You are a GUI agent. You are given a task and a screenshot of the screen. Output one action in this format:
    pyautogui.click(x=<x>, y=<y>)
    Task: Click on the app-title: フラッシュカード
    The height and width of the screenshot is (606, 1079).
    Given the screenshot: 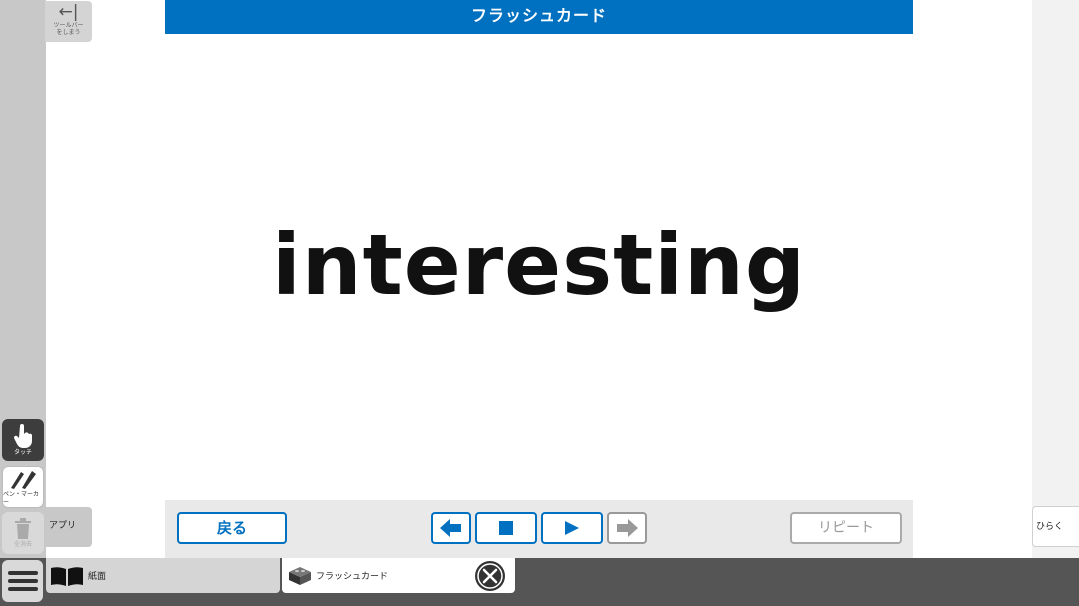 What is the action you would take?
    pyautogui.click(x=539, y=17)
    